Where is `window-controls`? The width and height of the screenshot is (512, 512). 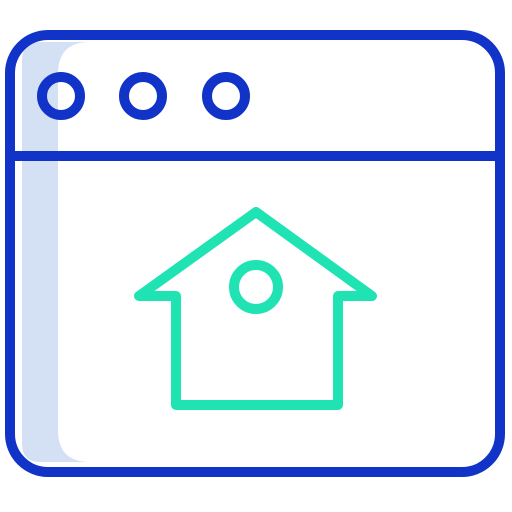 window-controls is located at coordinates (143, 96).